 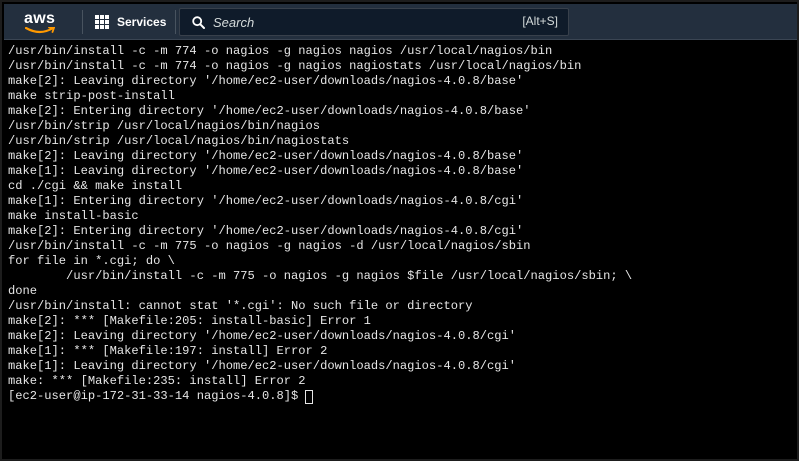 What do you see at coordinates (102, 22) in the screenshot?
I see `grid-icon` at bounding box center [102, 22].